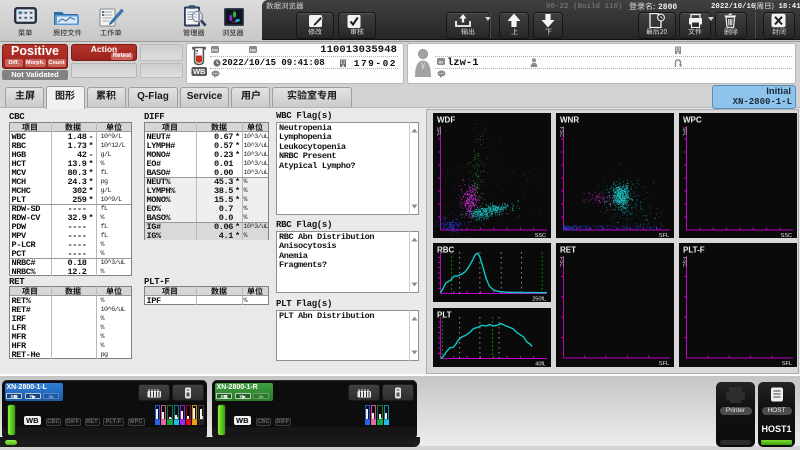 This screenshot has height=450, width=800. What do you see at coordinates (568, 250) in the screenshot?
I see `svg-text: RET` at bounding box center [568, 250].